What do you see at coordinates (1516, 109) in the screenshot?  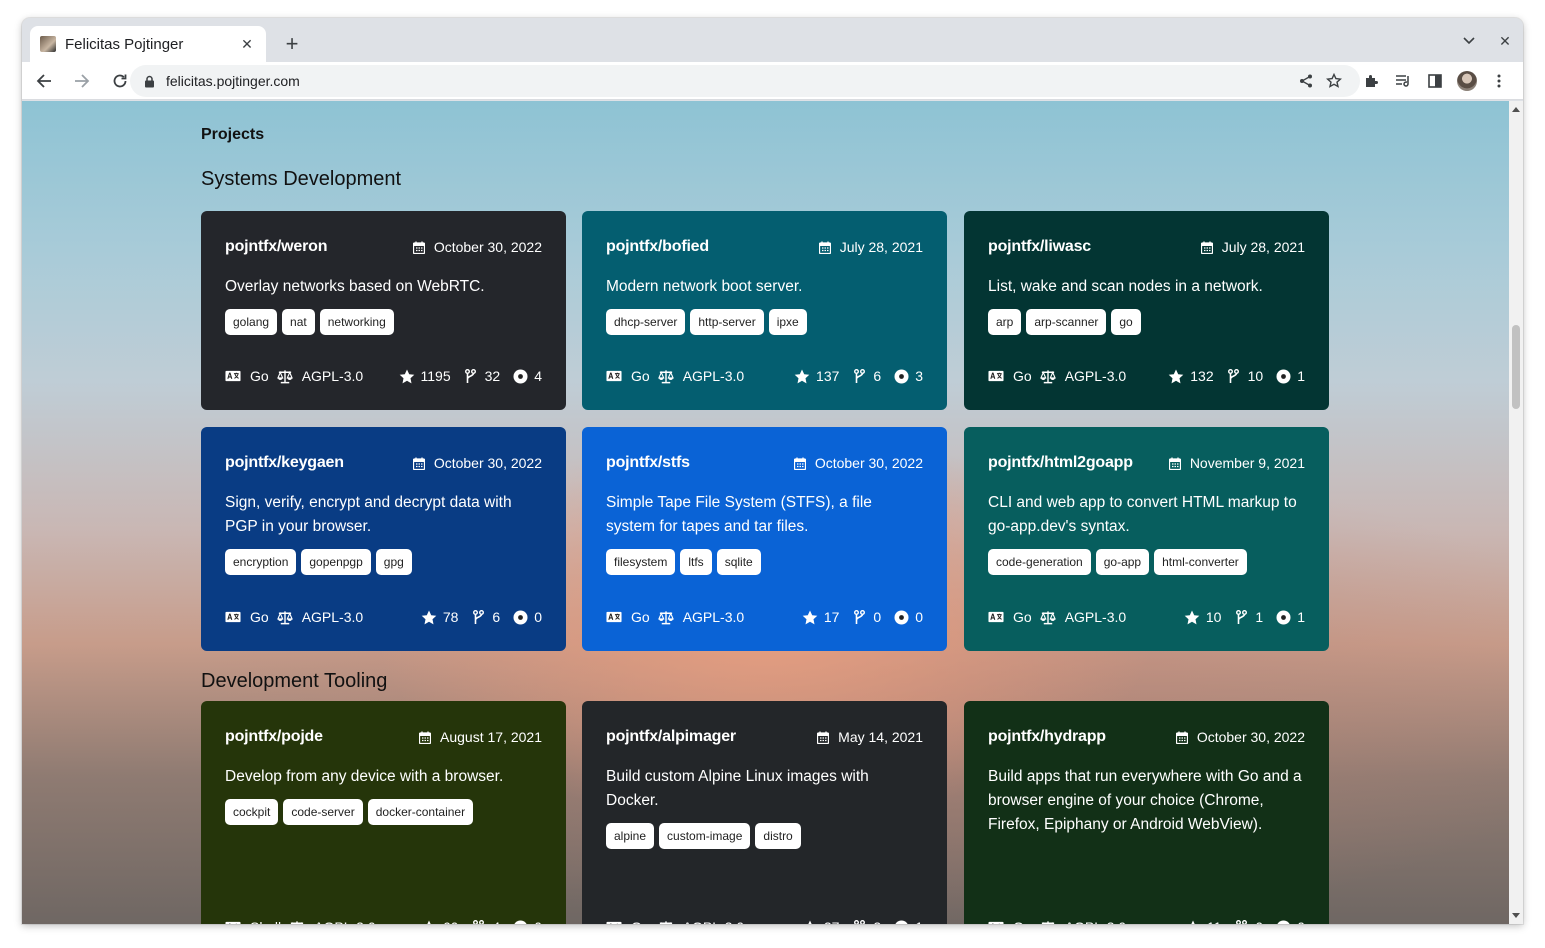 I see `scroll-up-arrow-icon` at bounding box center [1516, 109].